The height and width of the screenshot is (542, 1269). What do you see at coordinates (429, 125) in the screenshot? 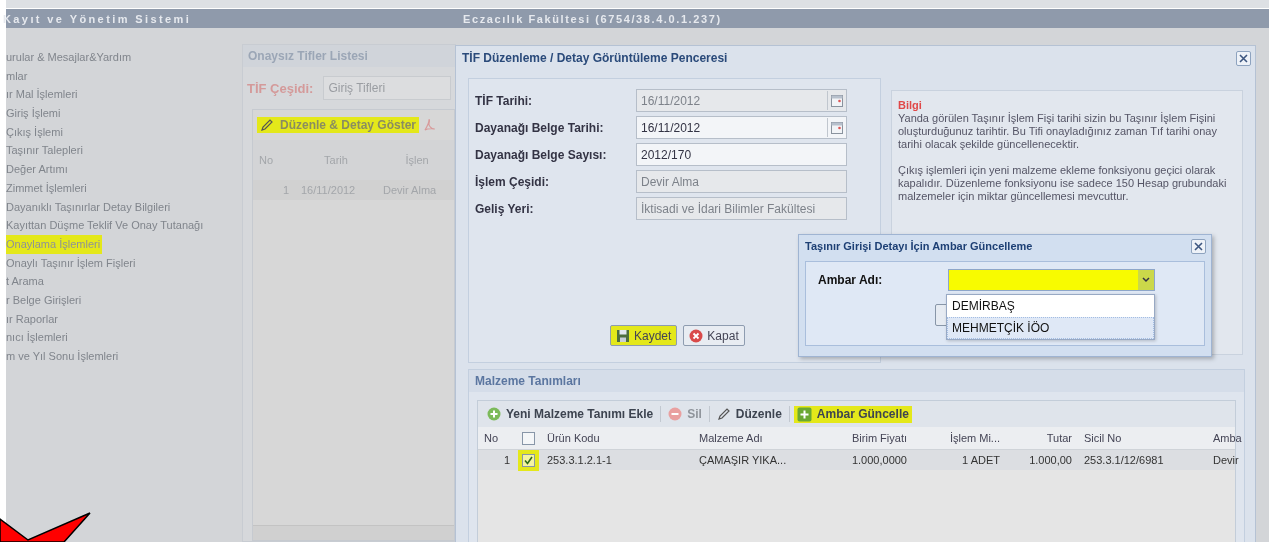
I see `pdf-icon` at bounding box center [429, 125].